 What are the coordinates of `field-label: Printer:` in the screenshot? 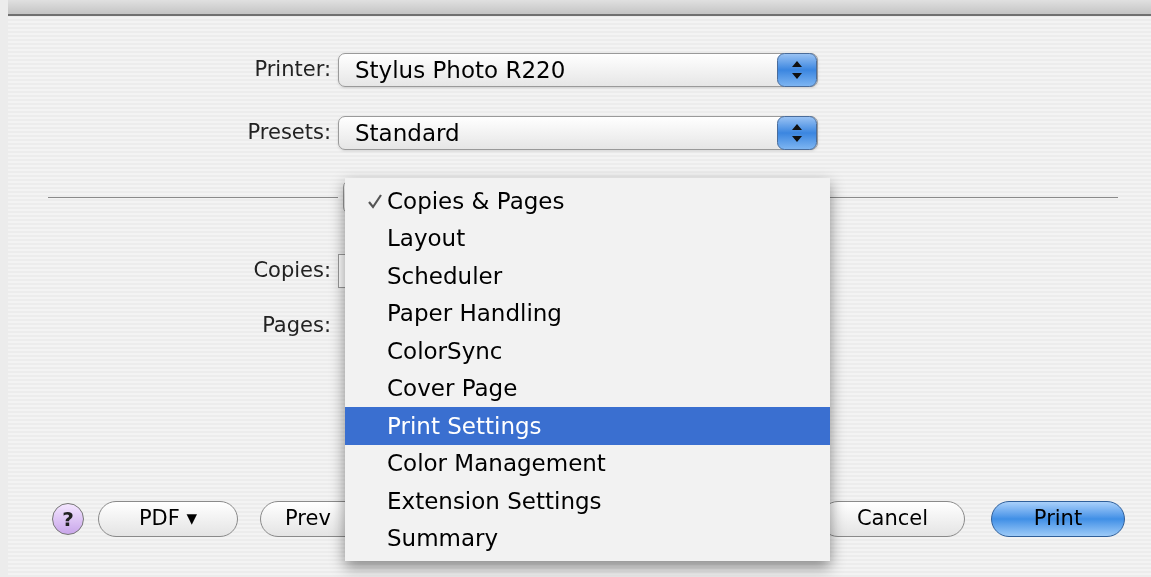 It's located at (292, 70).